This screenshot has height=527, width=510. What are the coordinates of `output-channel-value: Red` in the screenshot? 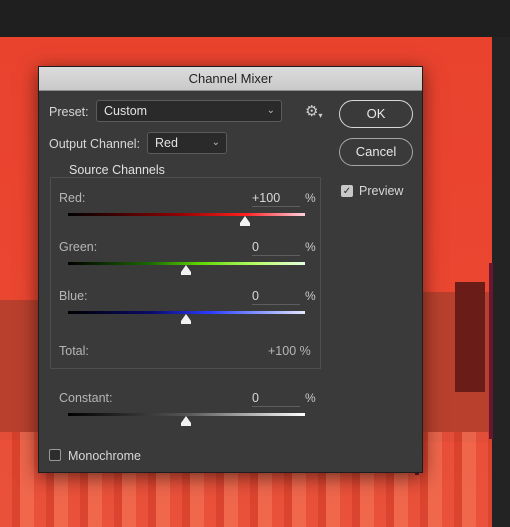 It's located at (166, 143).